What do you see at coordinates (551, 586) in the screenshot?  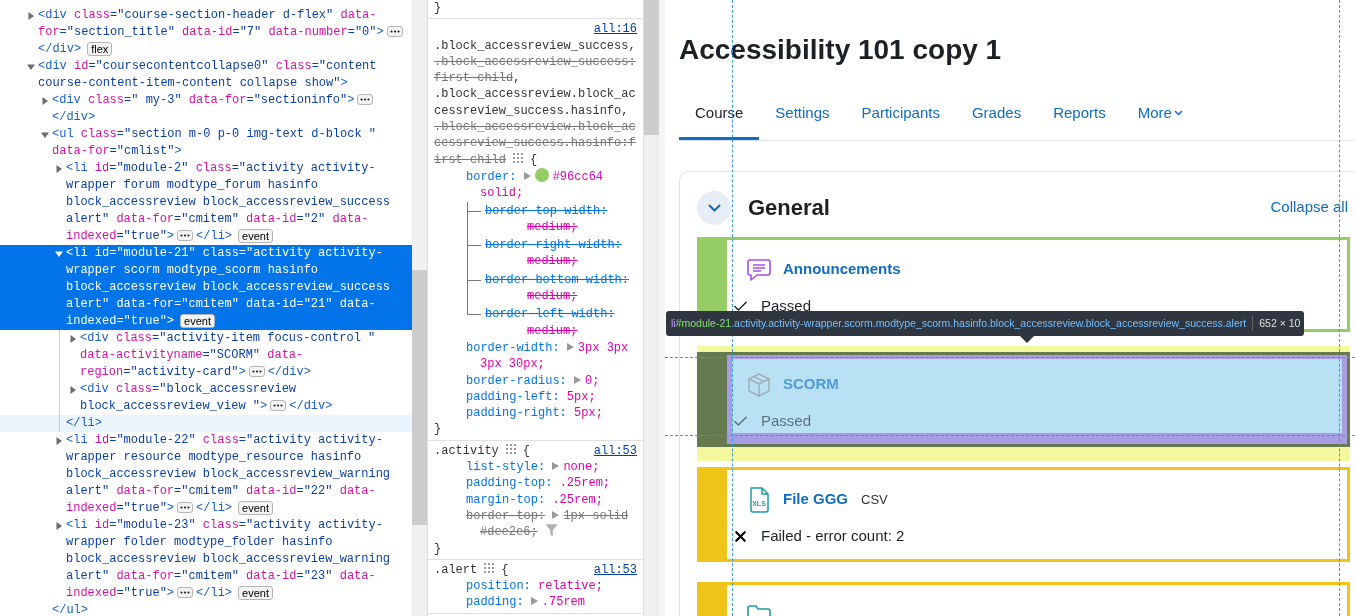 I see `css-declaration: position: relative;` at bounding box center [551, 586].